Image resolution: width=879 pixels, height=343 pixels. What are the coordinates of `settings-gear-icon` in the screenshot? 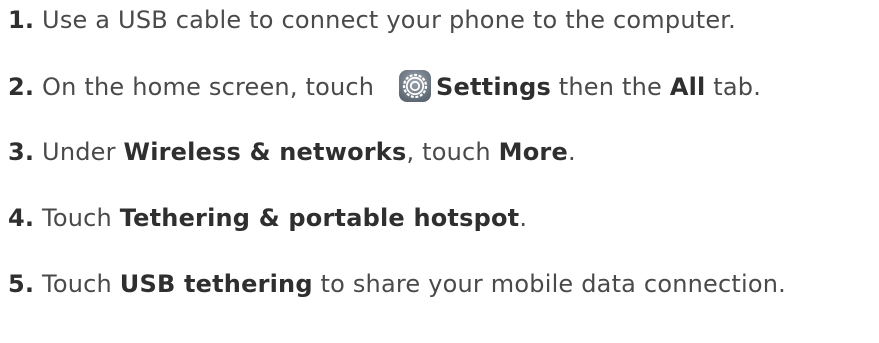 It's located at (415, 86).